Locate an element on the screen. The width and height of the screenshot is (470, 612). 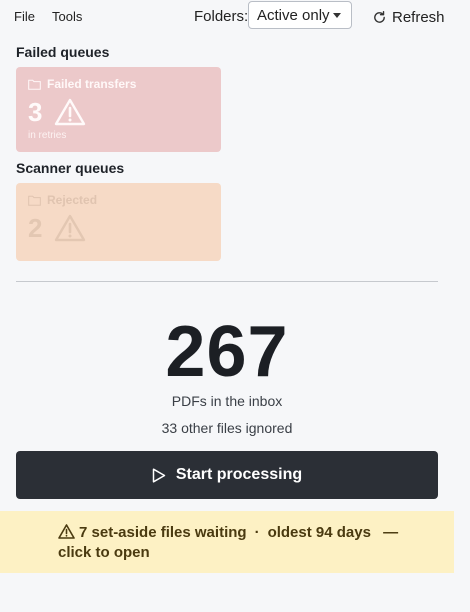
menu-file: File is located at coordinates (24, 16).